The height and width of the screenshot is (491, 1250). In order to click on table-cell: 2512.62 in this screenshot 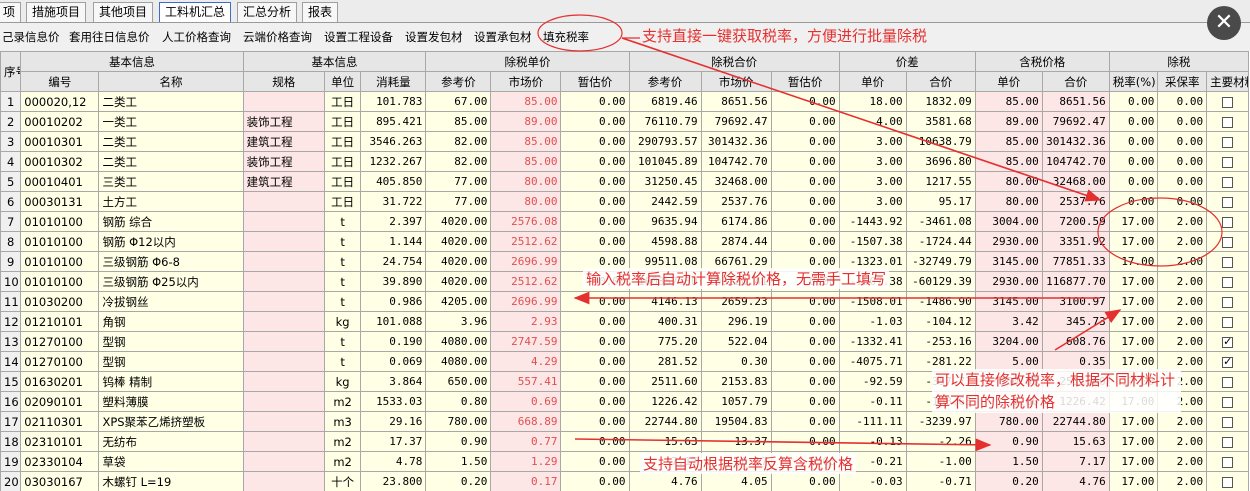, I will do `click(526, 241)`.